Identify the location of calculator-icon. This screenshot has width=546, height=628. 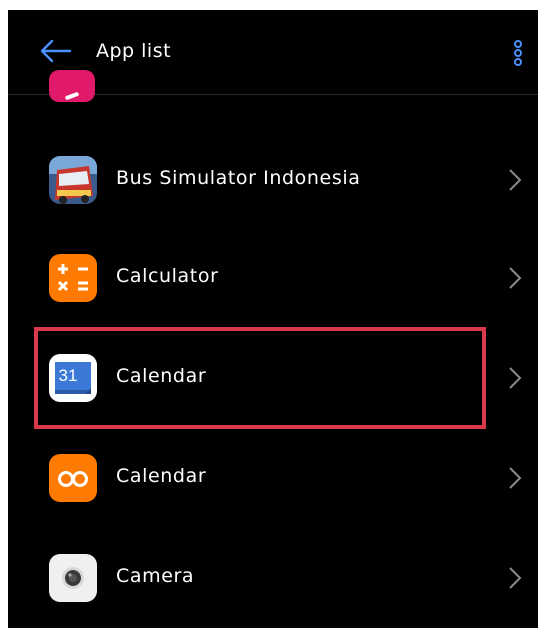
(73, 278).